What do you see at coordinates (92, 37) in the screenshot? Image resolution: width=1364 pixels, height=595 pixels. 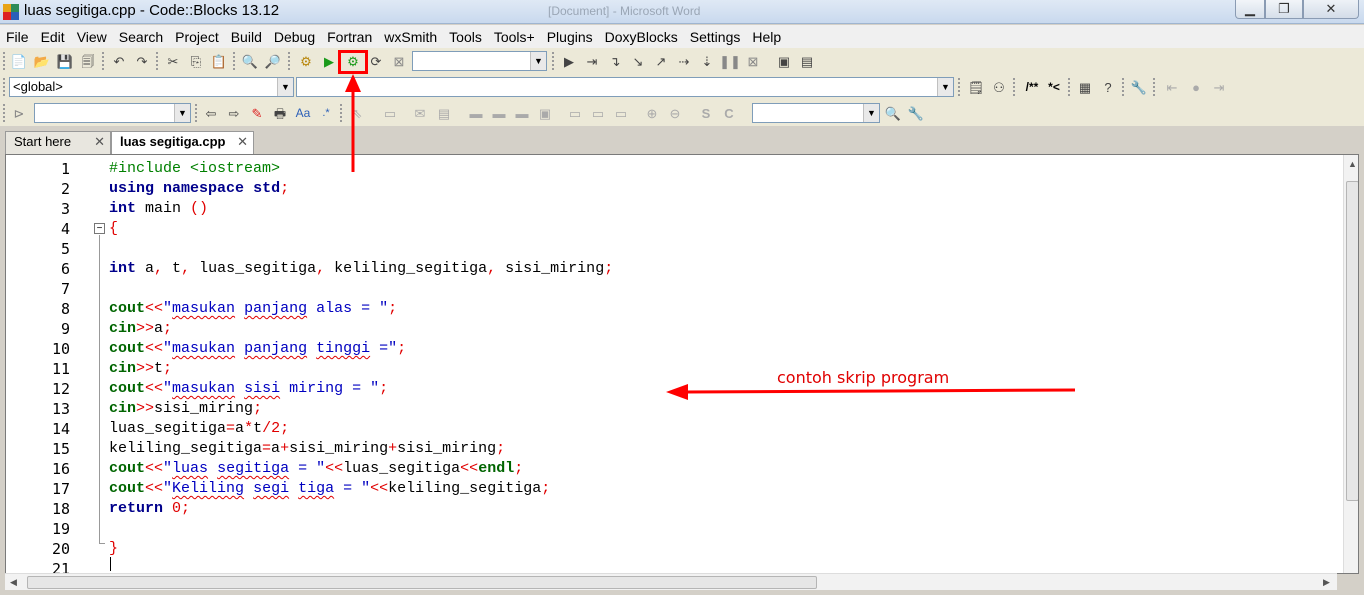 I see `menu-view: View` at bounding box center [92, 37].